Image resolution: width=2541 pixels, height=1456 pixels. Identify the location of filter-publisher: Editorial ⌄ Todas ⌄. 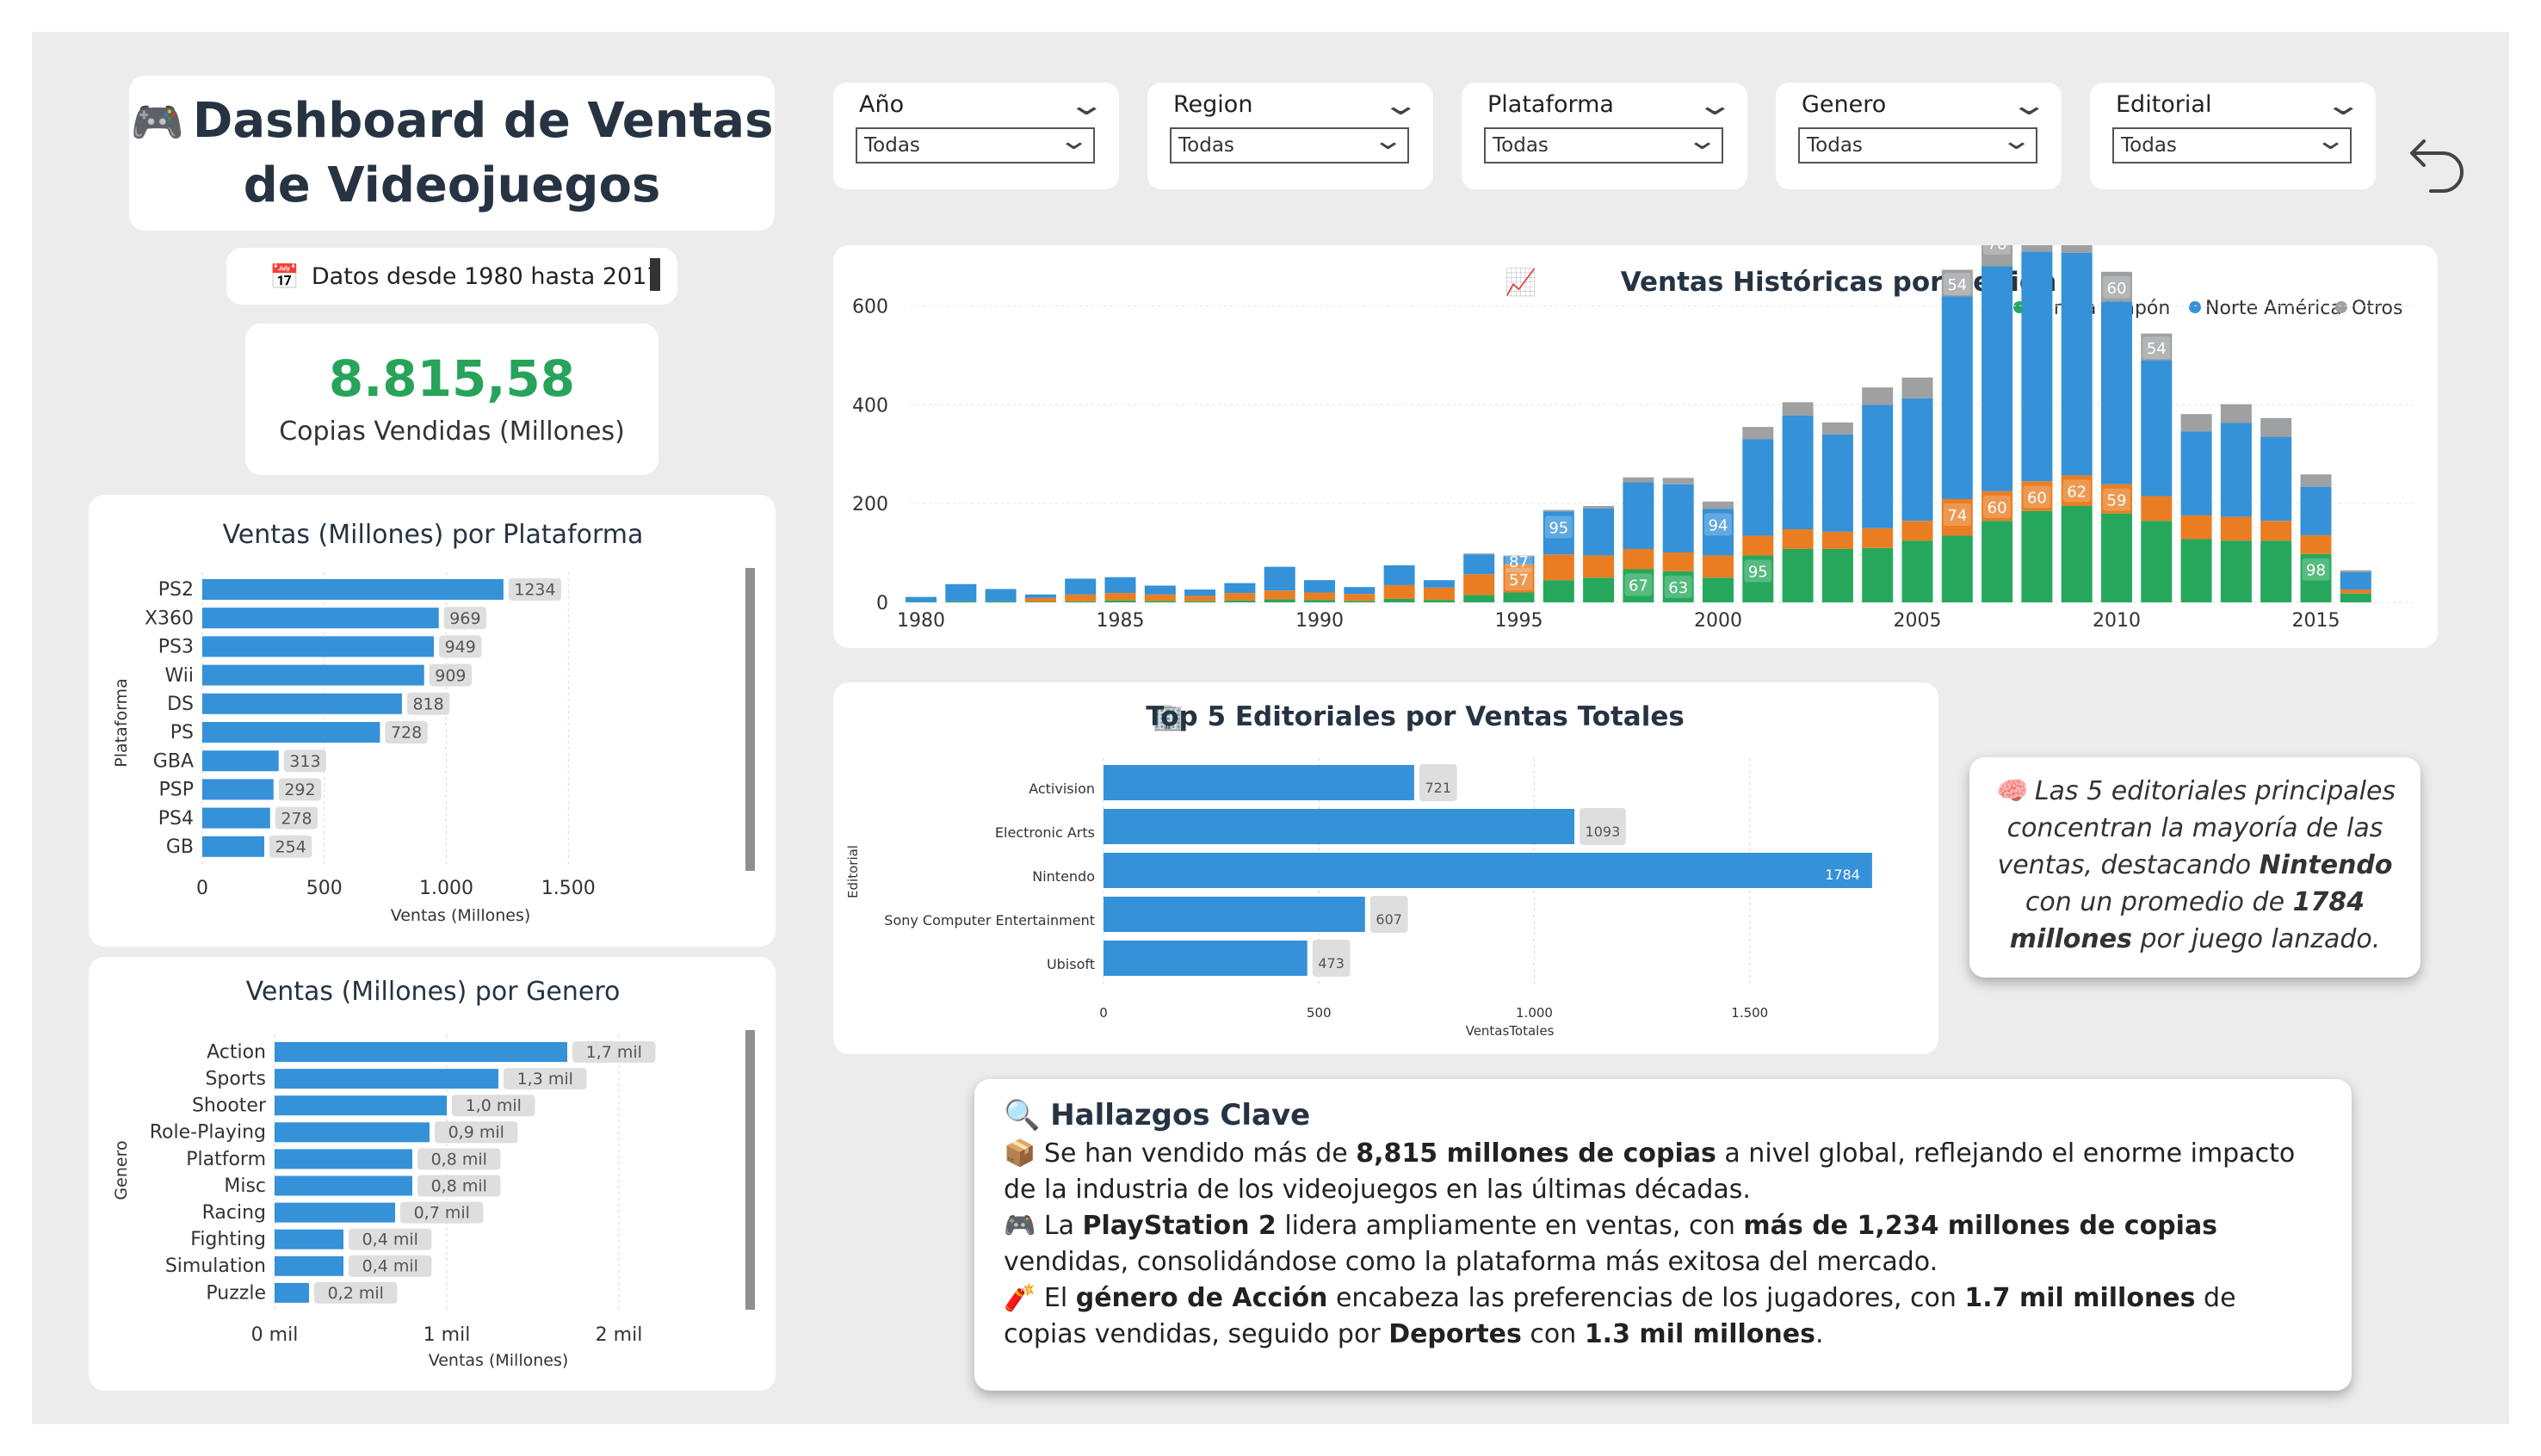
(2233, 136).